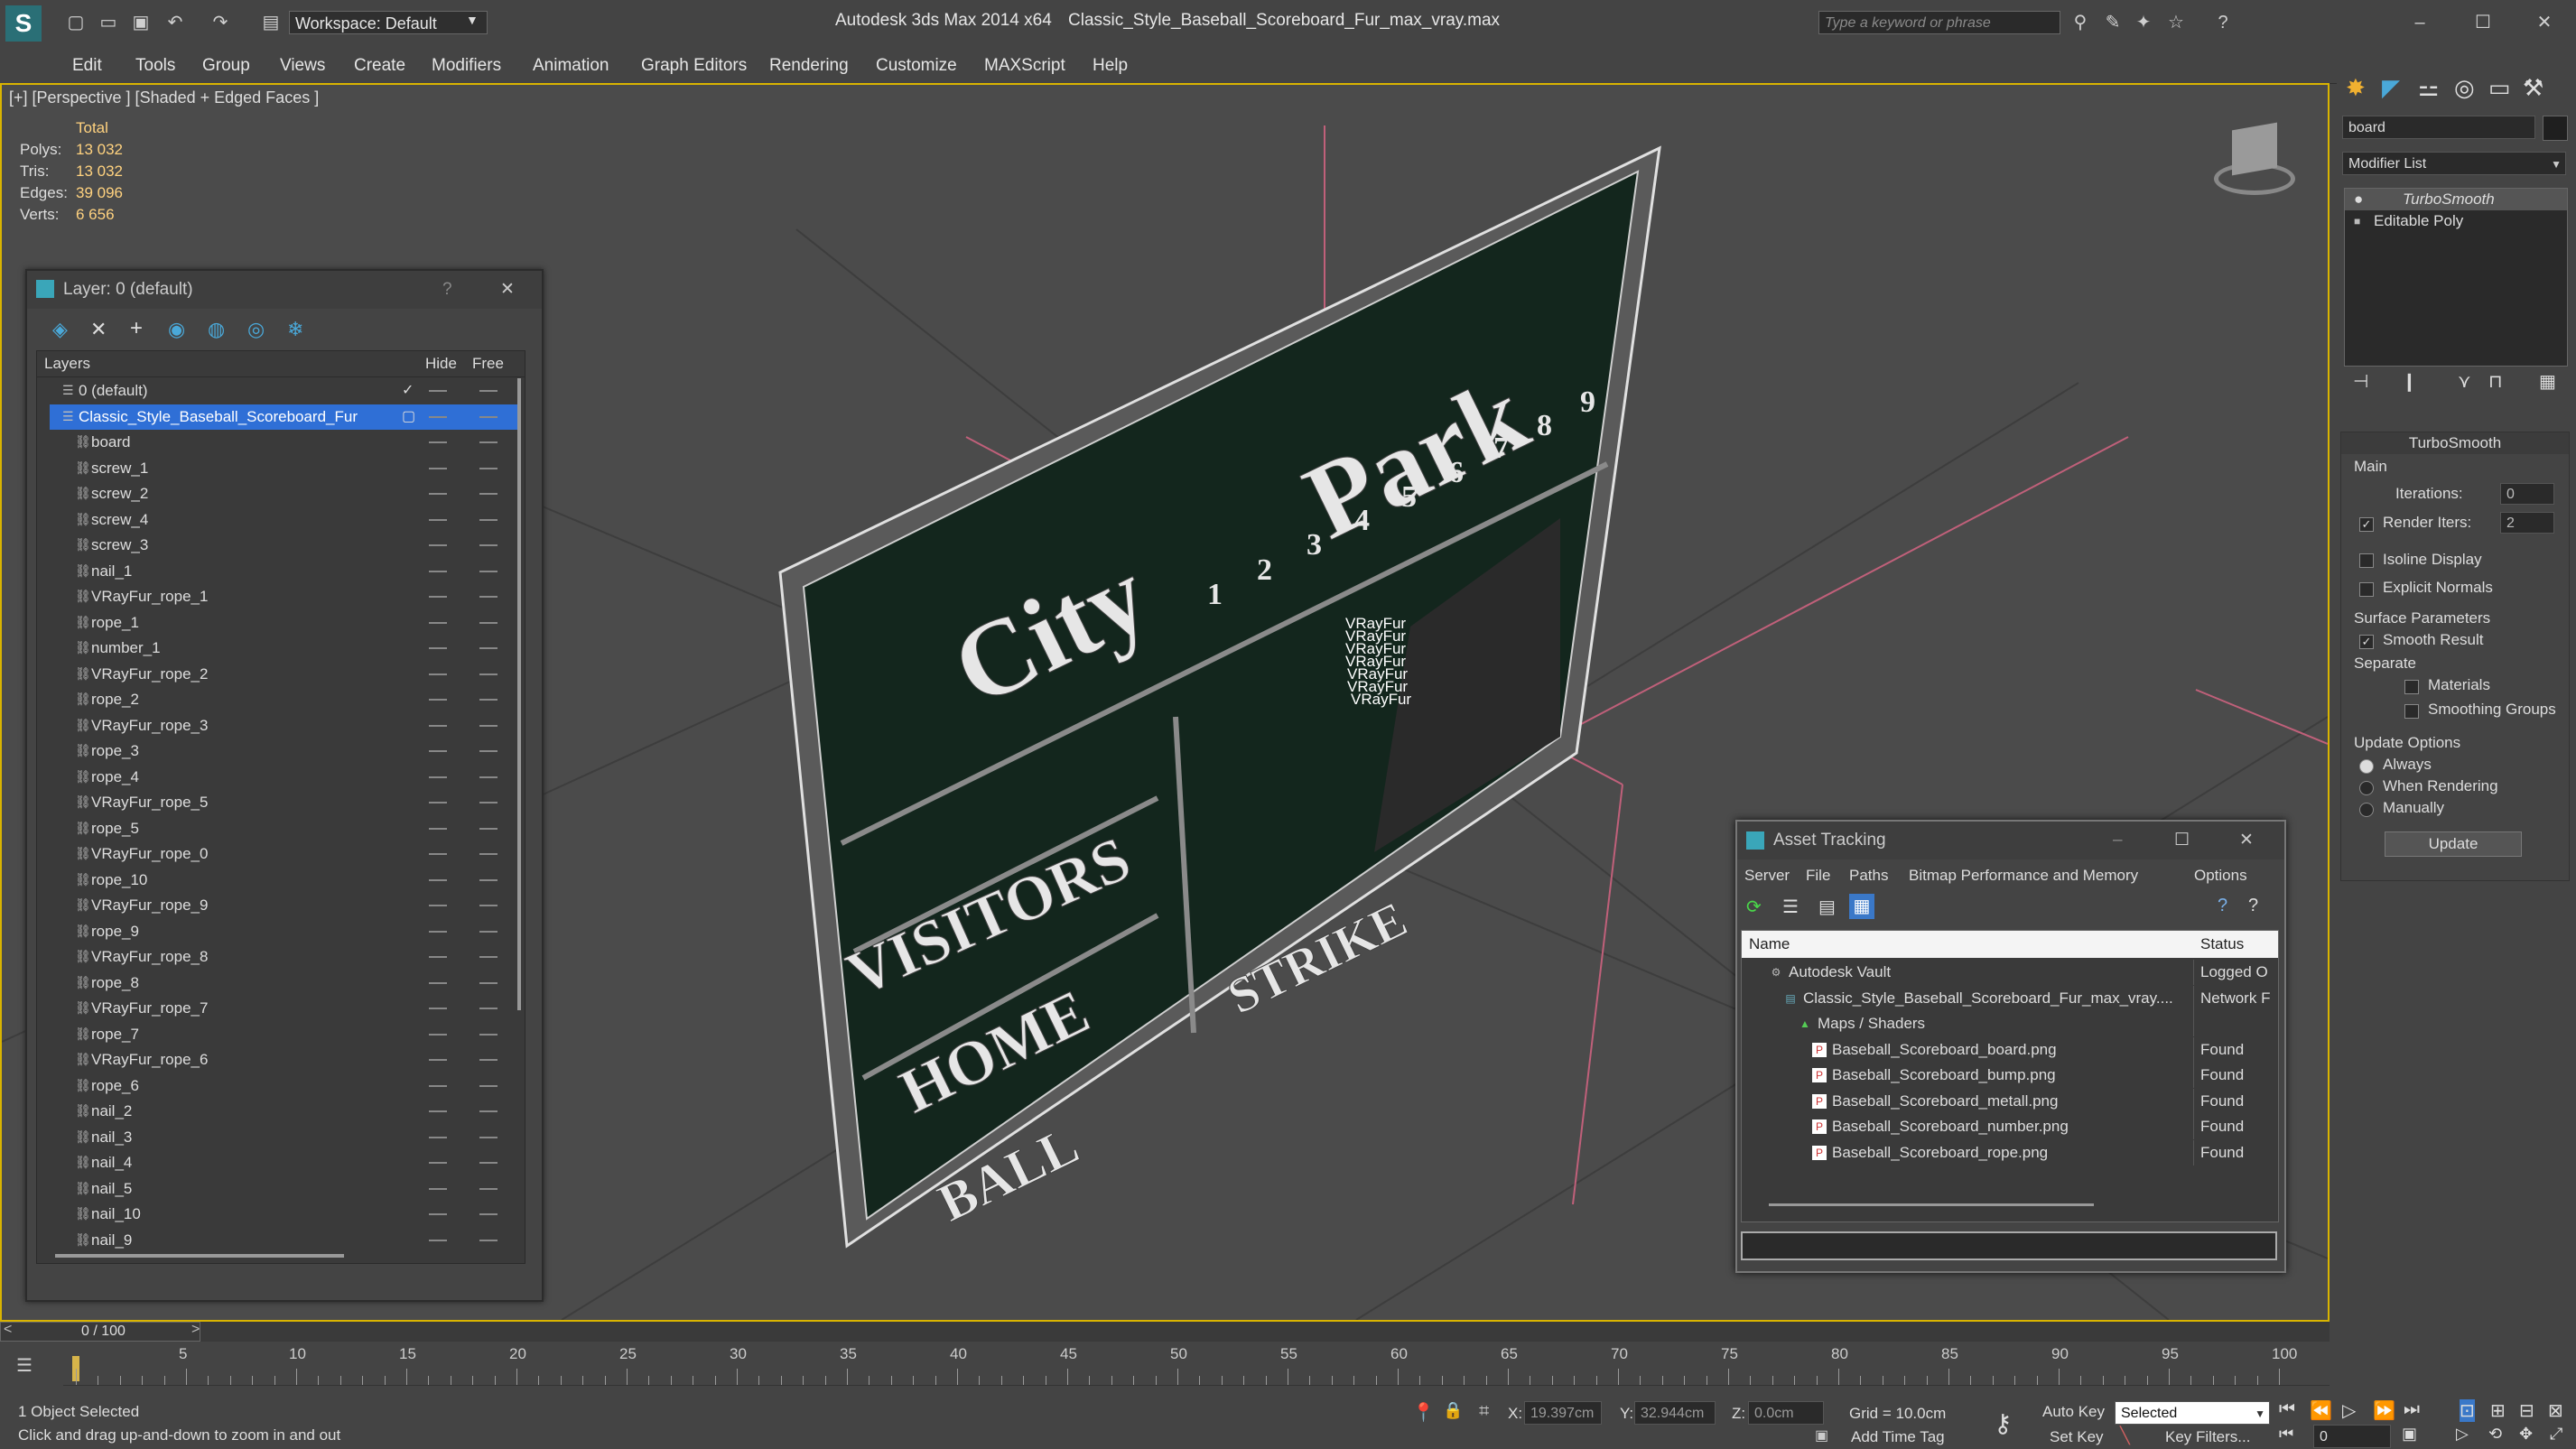  What do you see at coordinates (2356, 88) in the screenshot?
I see `create-tab-icon: ✸` at bounding box center [2356, 88].